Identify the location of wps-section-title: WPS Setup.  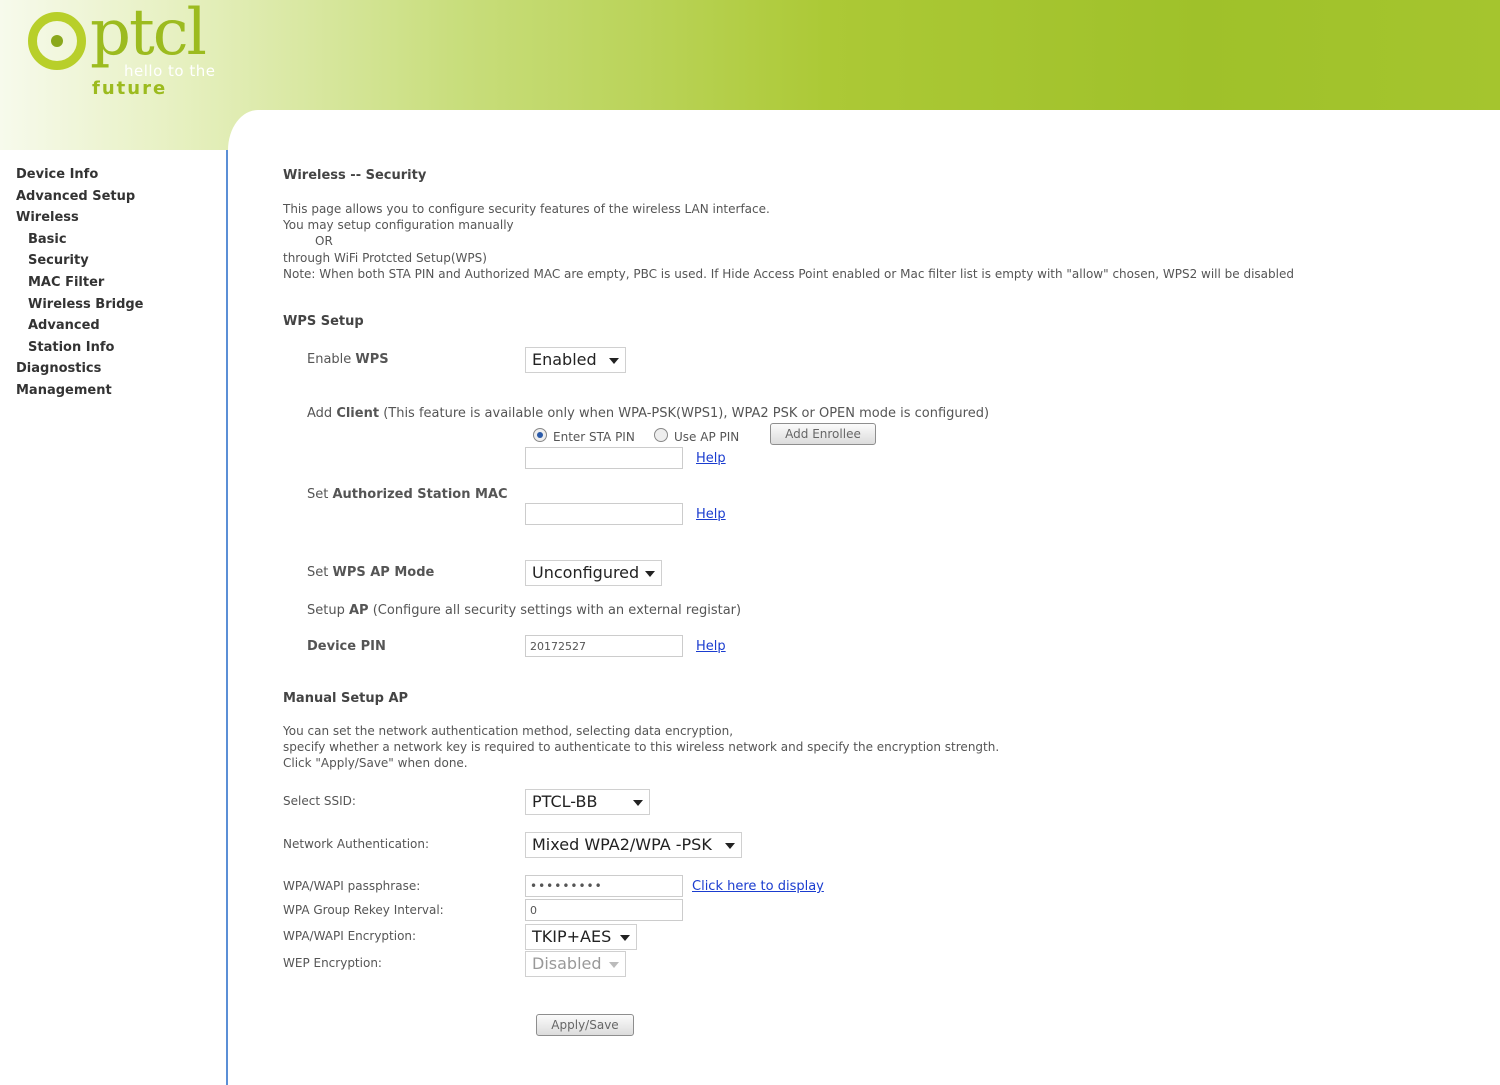
(323, 321).